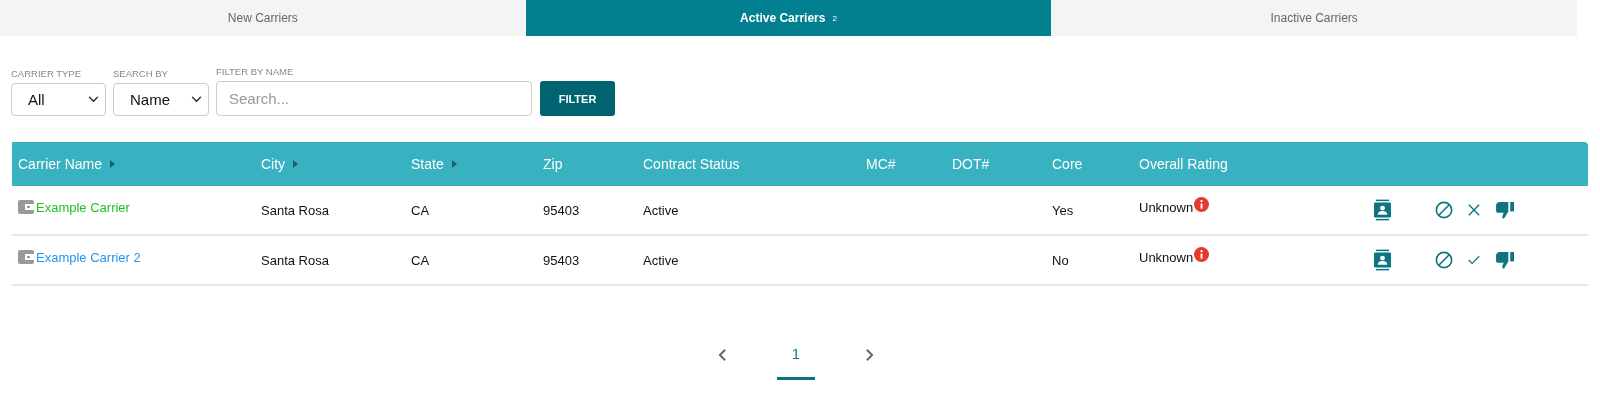 The width and height of the screenshot is (1600, 401). What do you see at coordinates (1474, 210) in the screenshot?
I see `close-icon` at bounding box center [1474, 210].